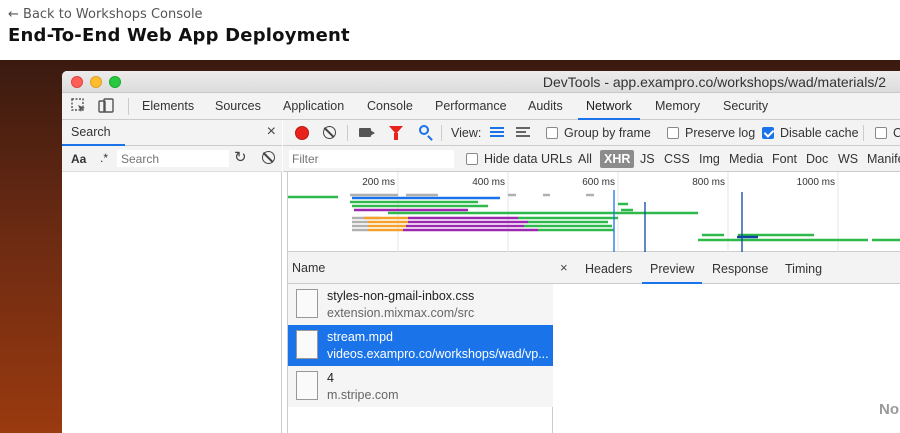 The image size is (900, 433). Describe the element at coordinates (367, 132) in the screenshot. I see `capture-screenshots-icon` at that location.